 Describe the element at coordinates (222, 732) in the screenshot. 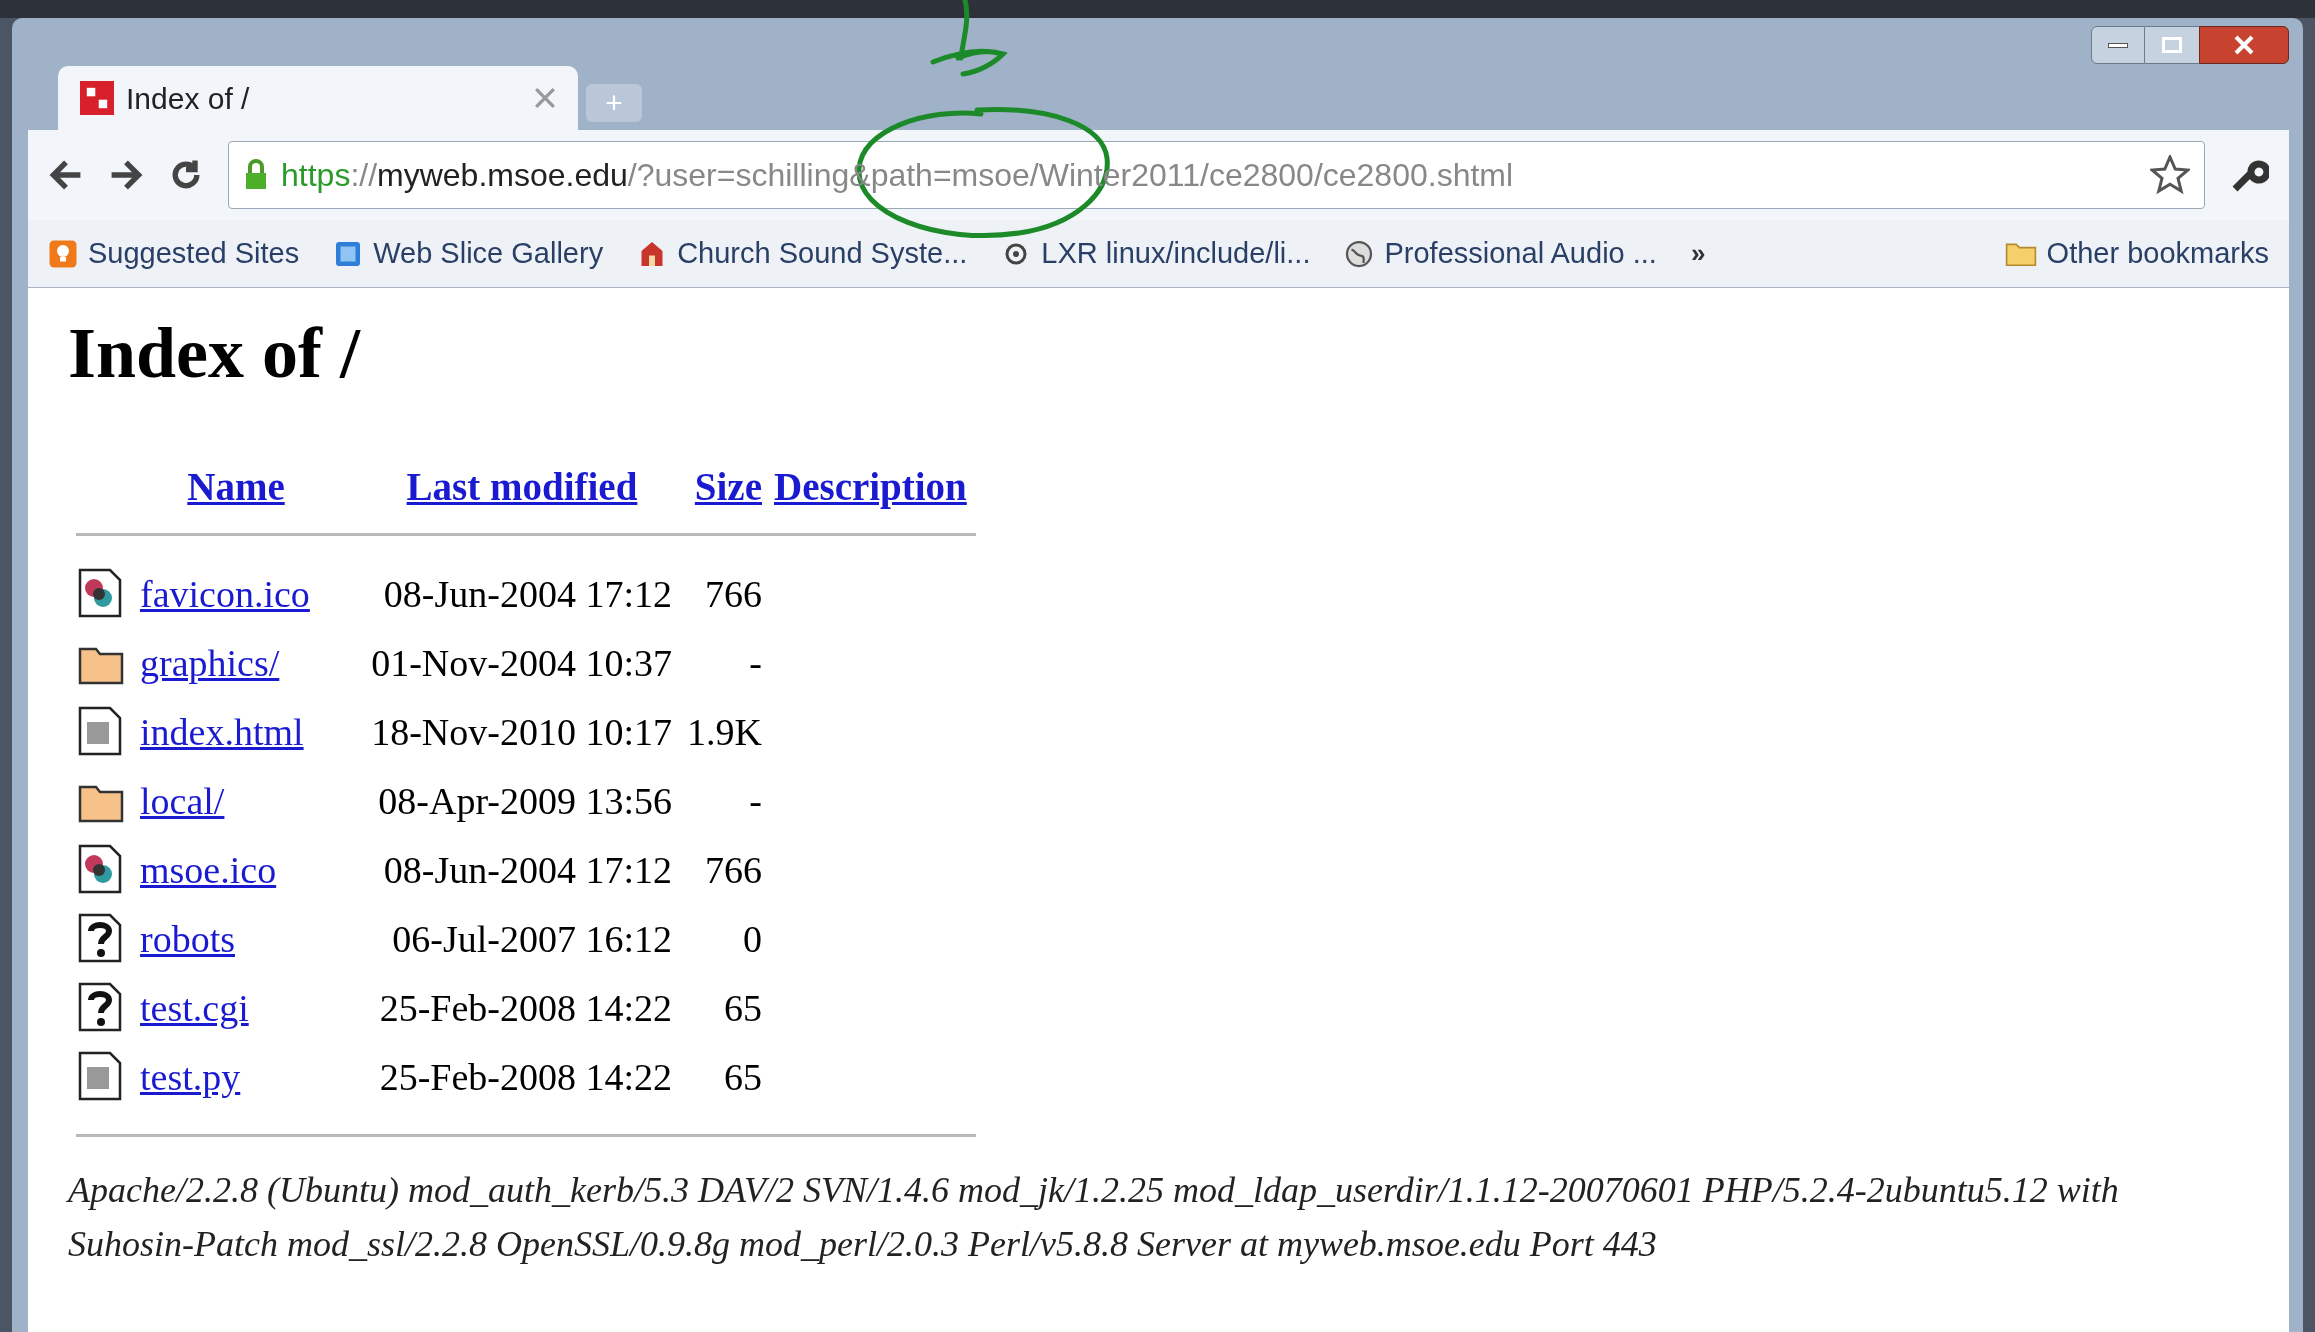

I see `file-link: index.html` at that location.